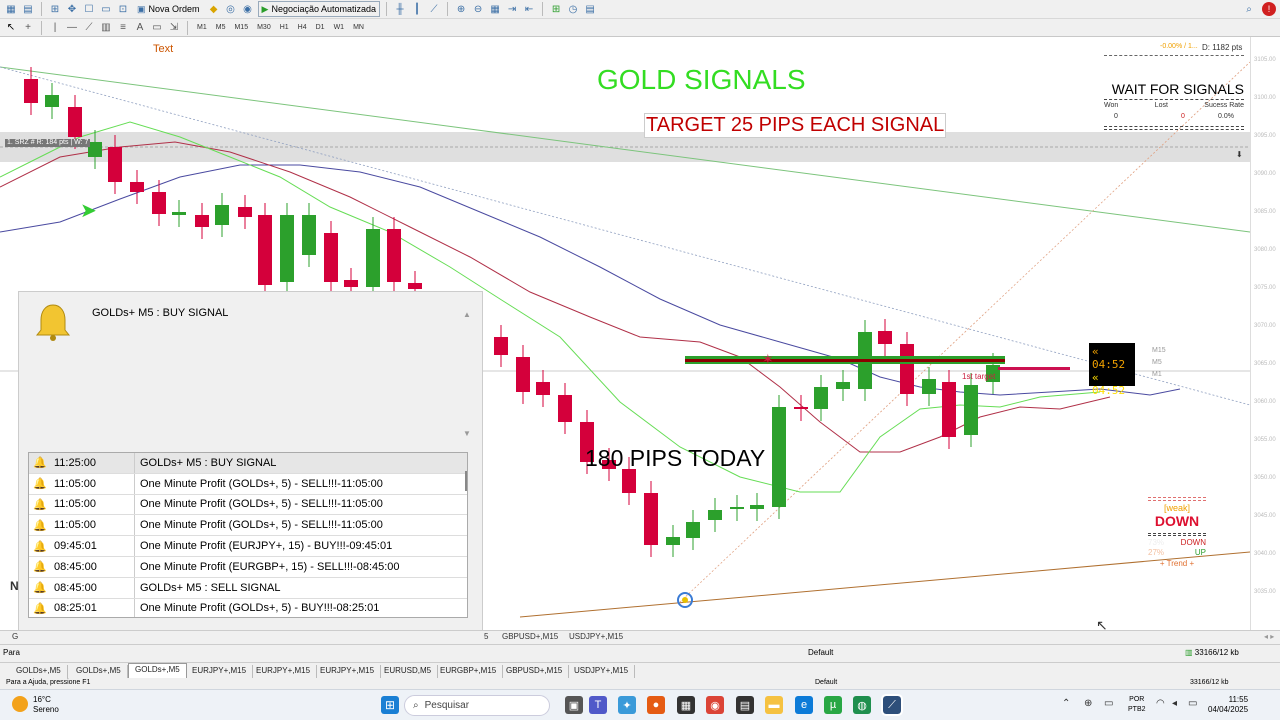 The height and width of the screenshot is (720, 1280). What do you see at coordinates (248, 9) in the screenshot?
I see `signals-icon: ◉` at bounding box center [248, 9].